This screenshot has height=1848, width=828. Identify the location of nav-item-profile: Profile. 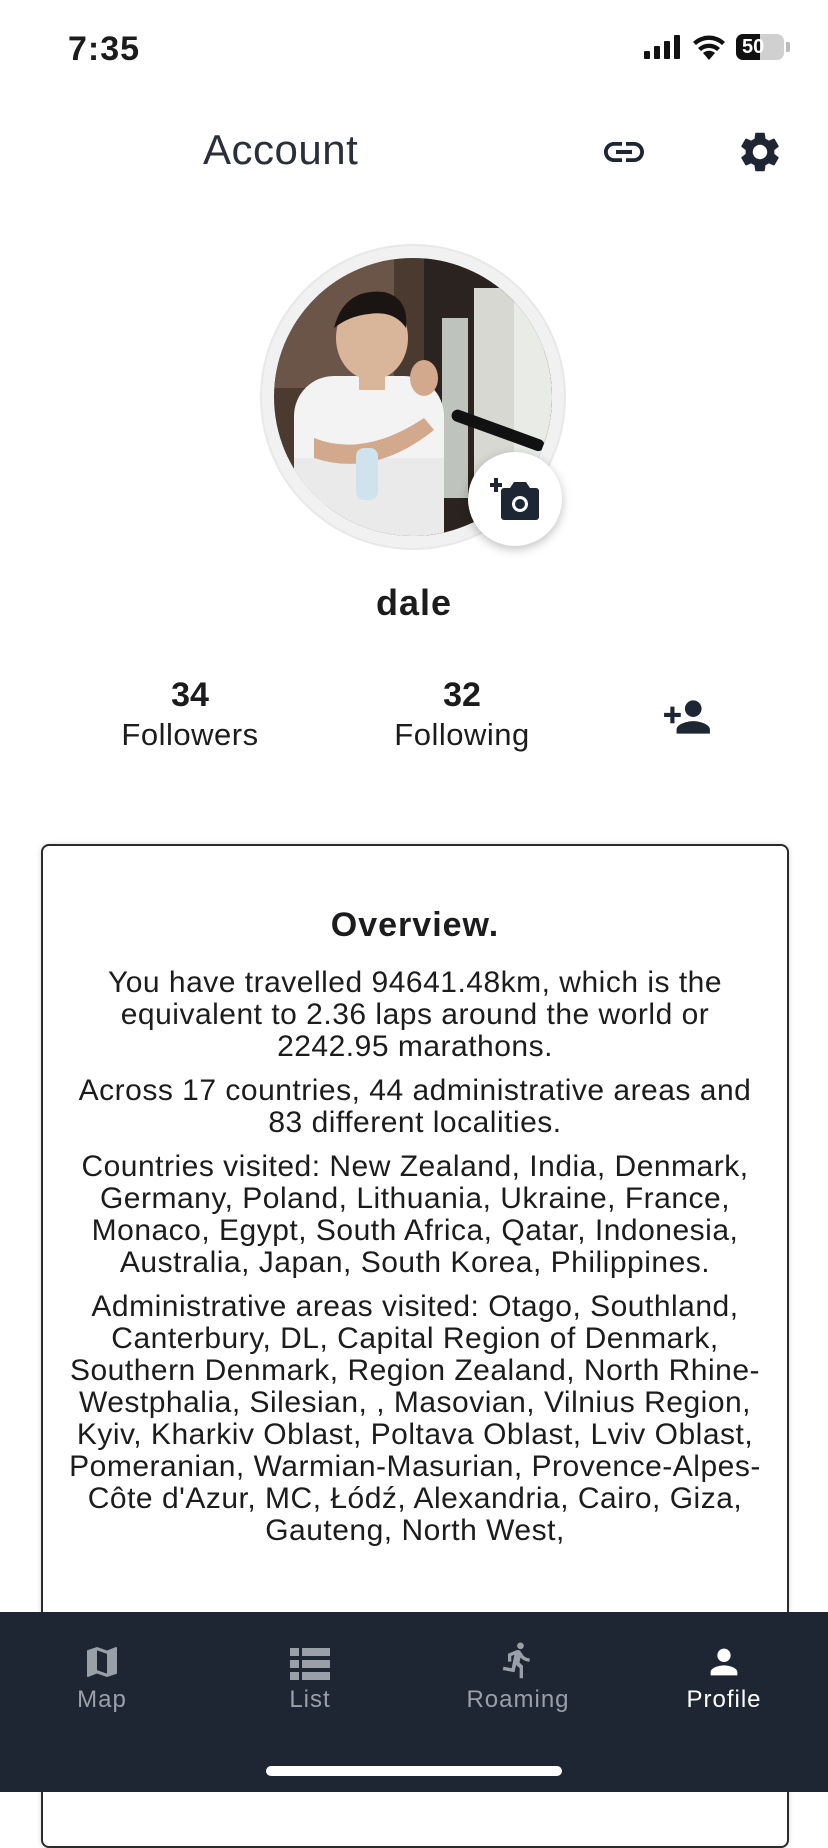
(724, 1674).